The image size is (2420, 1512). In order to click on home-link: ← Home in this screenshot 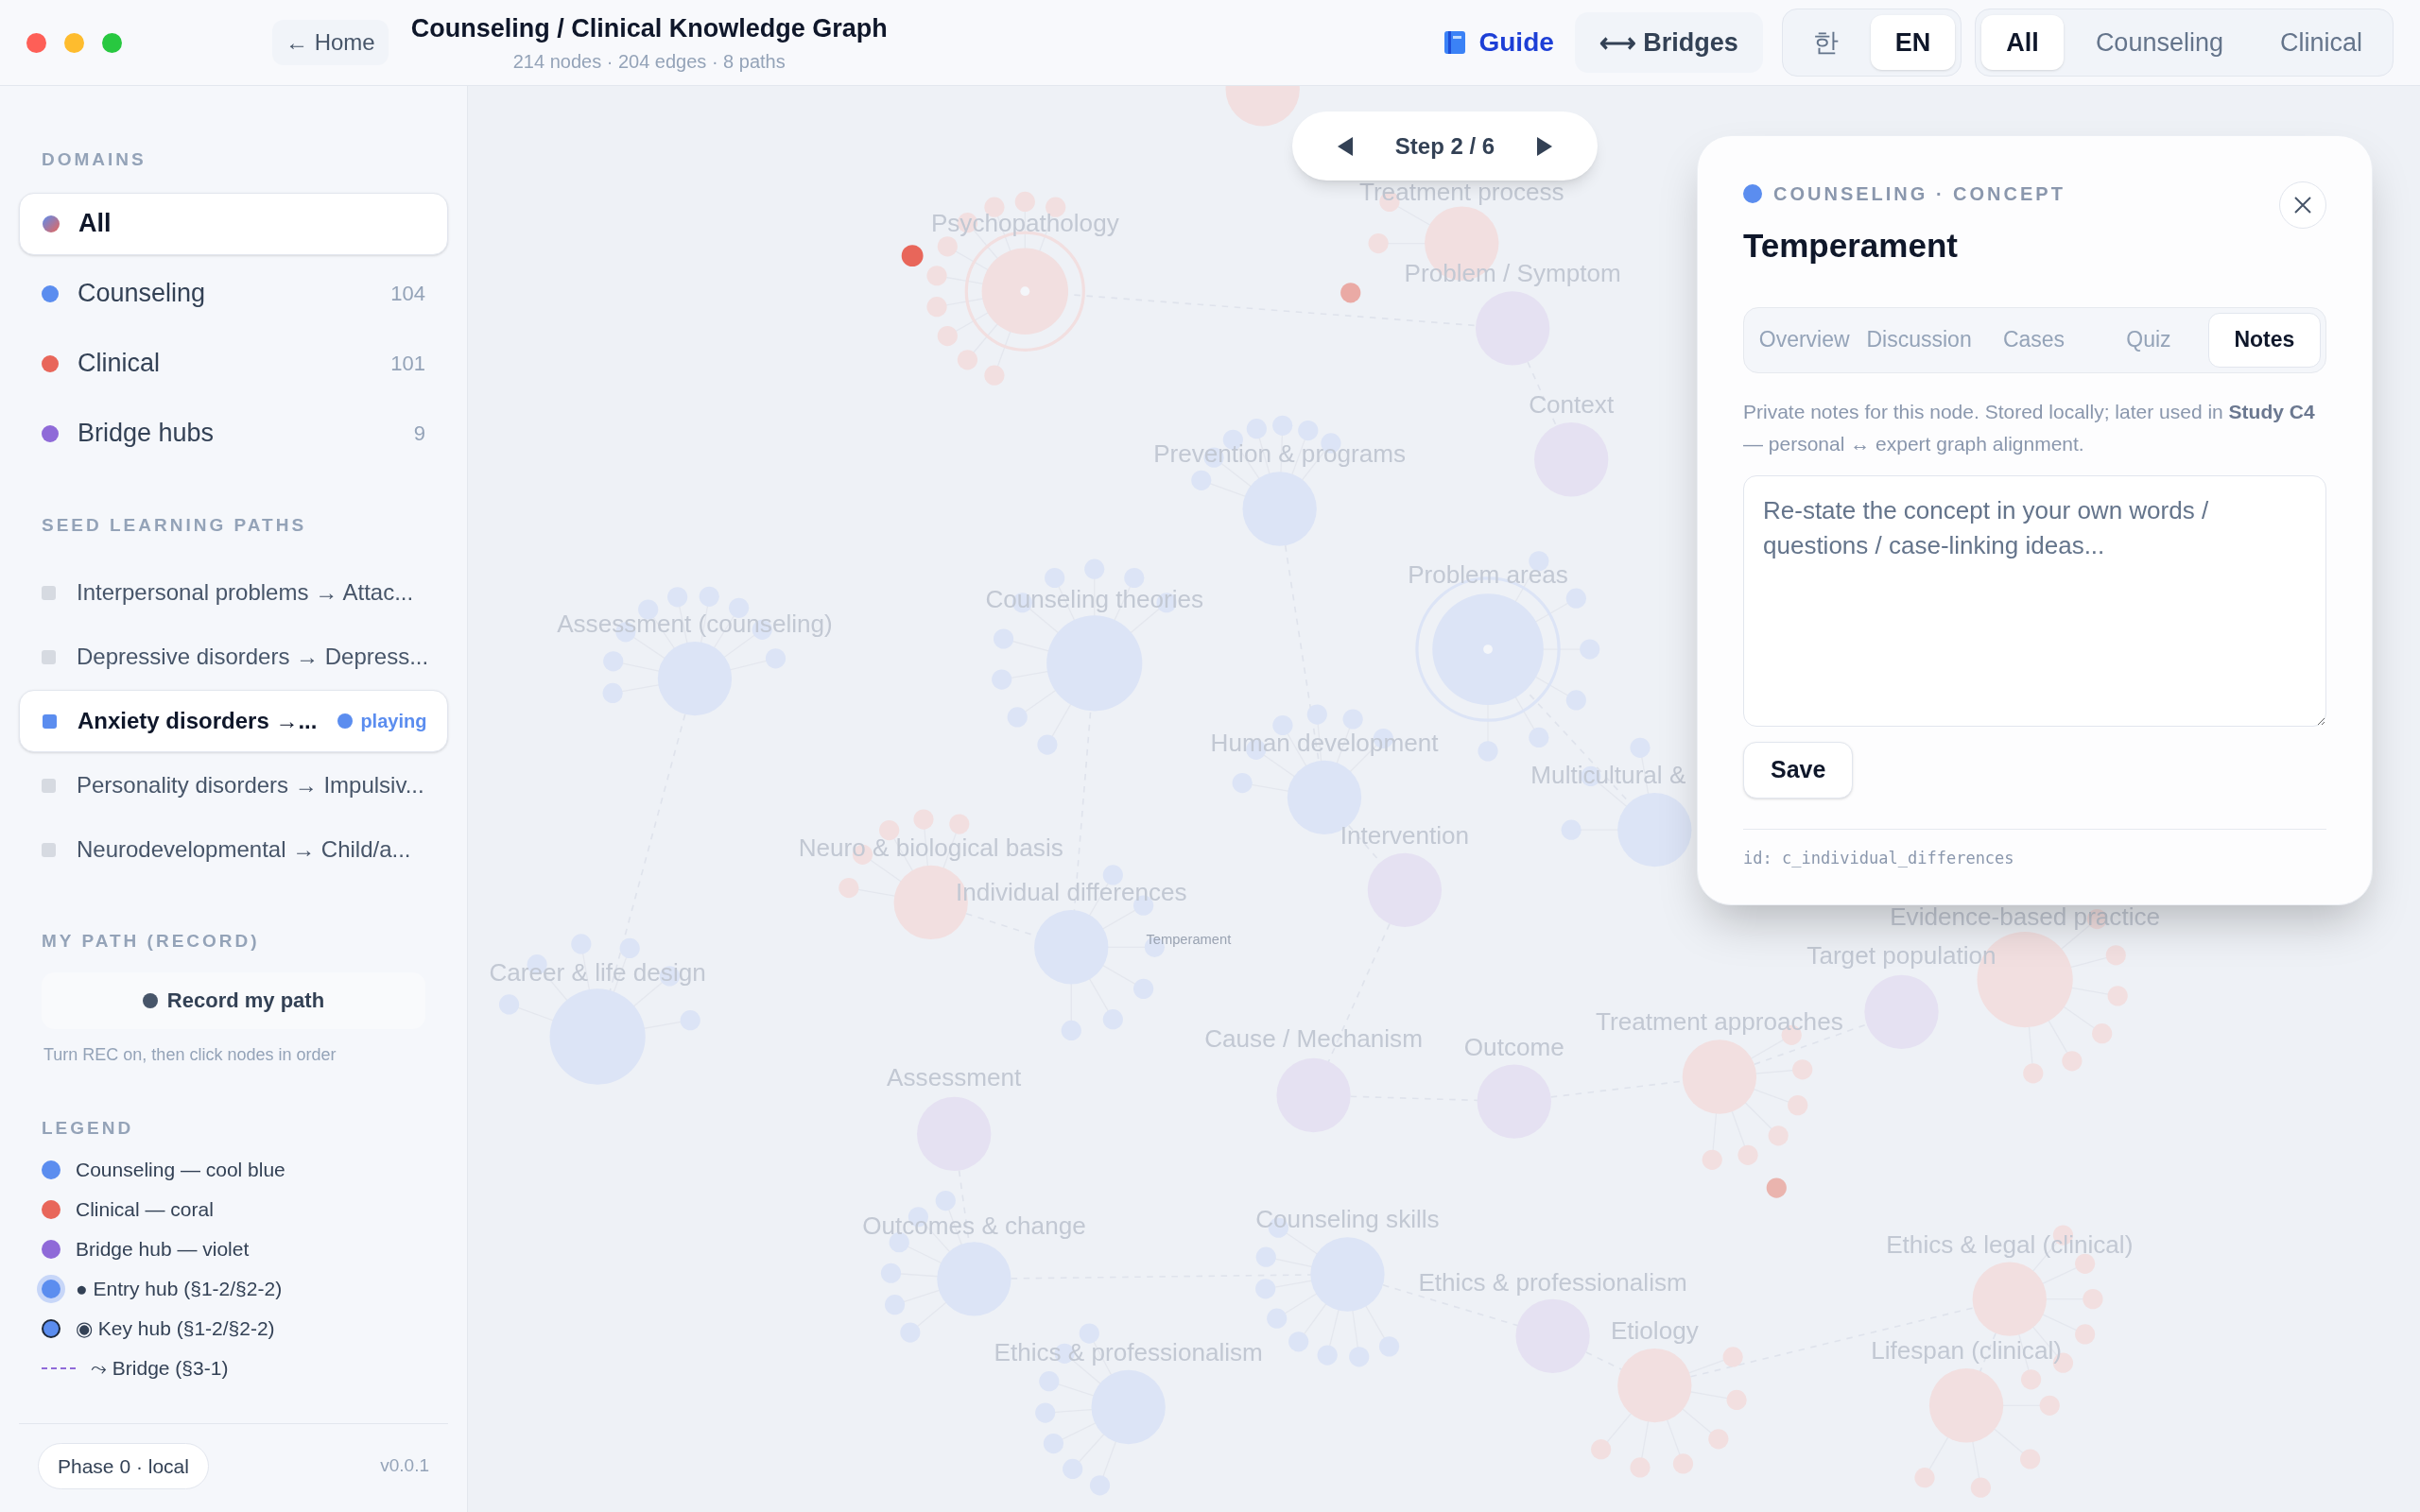, I will do `click(330, 42)`.